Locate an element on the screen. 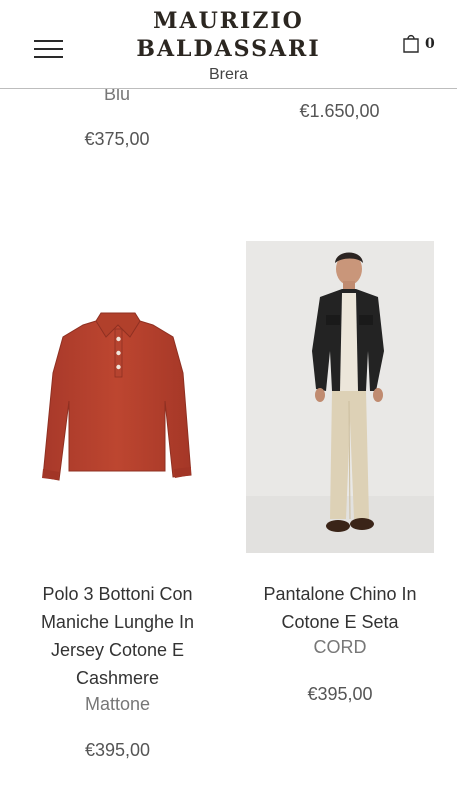 Image resolution: width=457 pixels, height=800 pixels. product-title-chino: Pantalone Chino In Cotone E Seta is located at coordinates (340, 608).